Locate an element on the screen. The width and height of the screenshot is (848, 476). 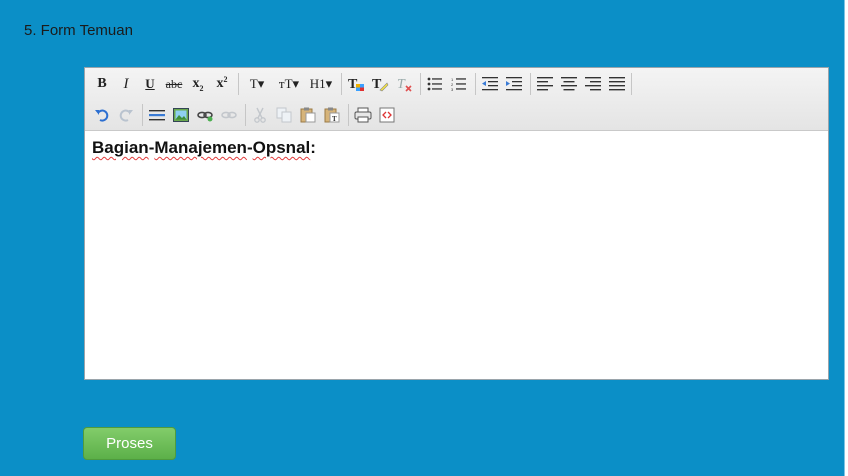
insert-image-button is located at coordinates (181, 115).